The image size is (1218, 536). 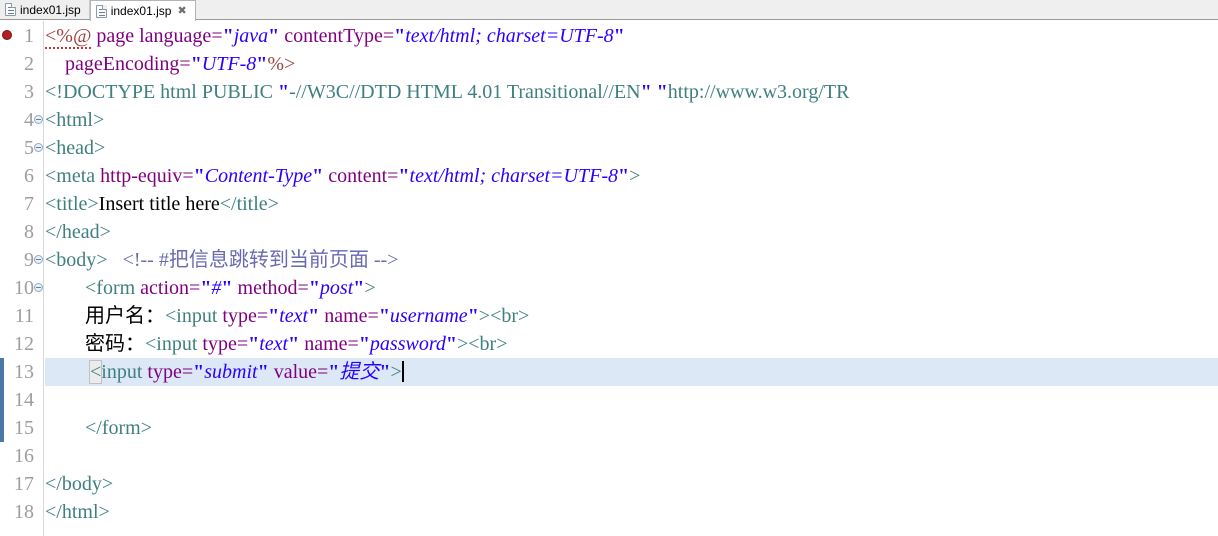 I want to click on tab-index01-jsp-1: index01.jsp, so click(x=45, y=9).